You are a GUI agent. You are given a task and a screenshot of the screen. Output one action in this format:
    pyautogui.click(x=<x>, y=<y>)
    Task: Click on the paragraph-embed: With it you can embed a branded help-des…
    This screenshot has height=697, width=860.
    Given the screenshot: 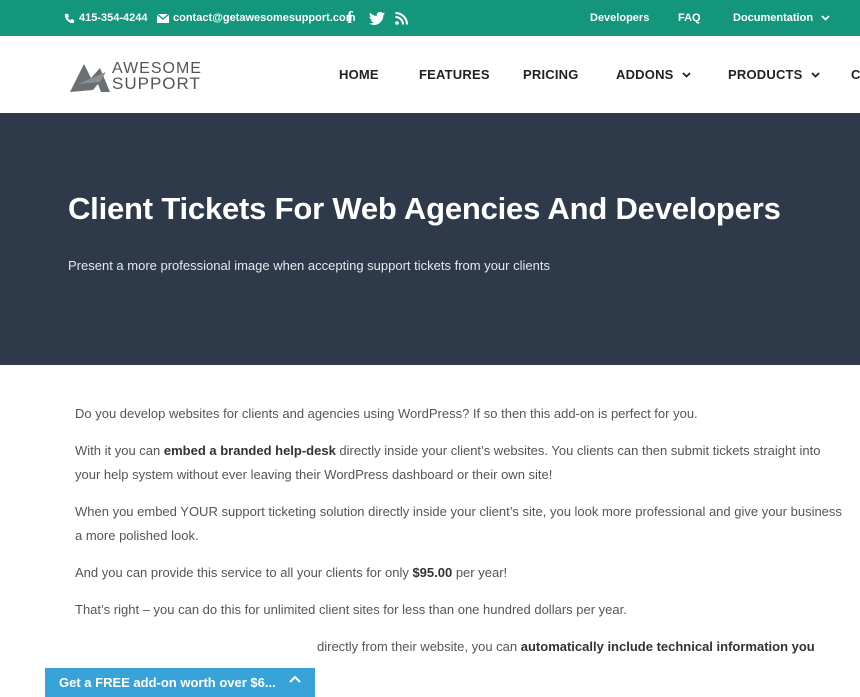 What is the action you would take?
    pyautogui.click(x=460, y=463)
    